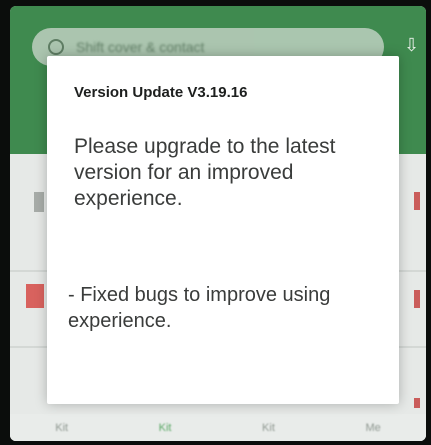 This screenshot has height=445, width=431. Describe the element at coordinates (268, 428) in the screenshot. I see `nav-item-3: Kit` at that location.